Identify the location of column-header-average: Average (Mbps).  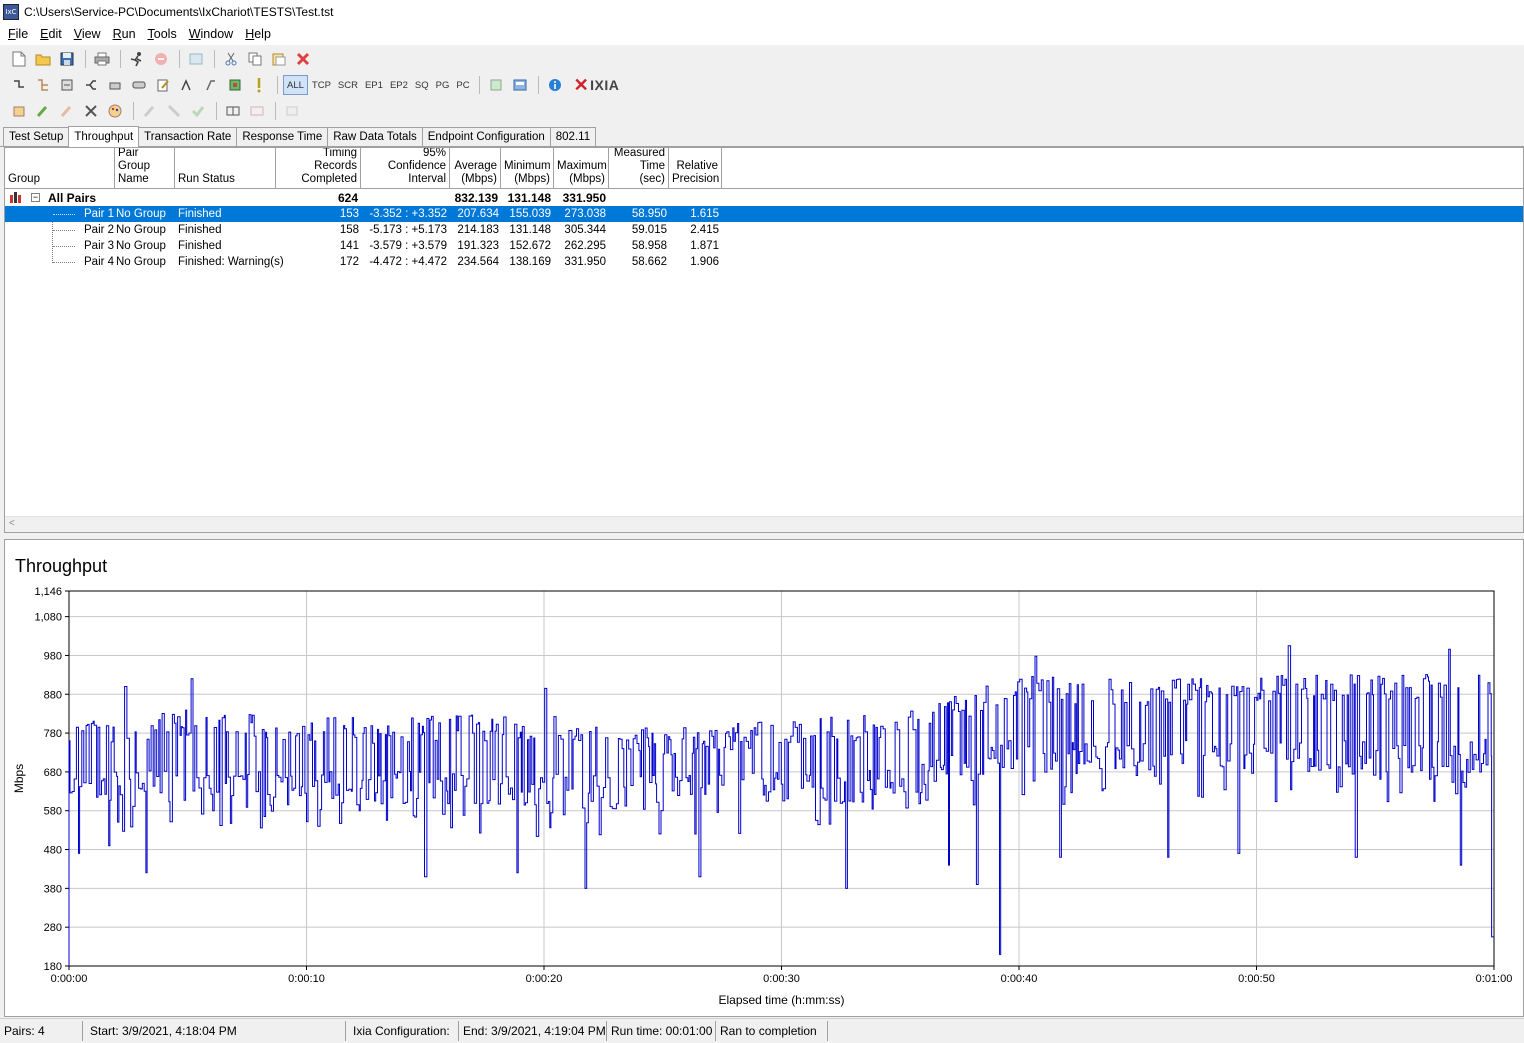
(475, 168).